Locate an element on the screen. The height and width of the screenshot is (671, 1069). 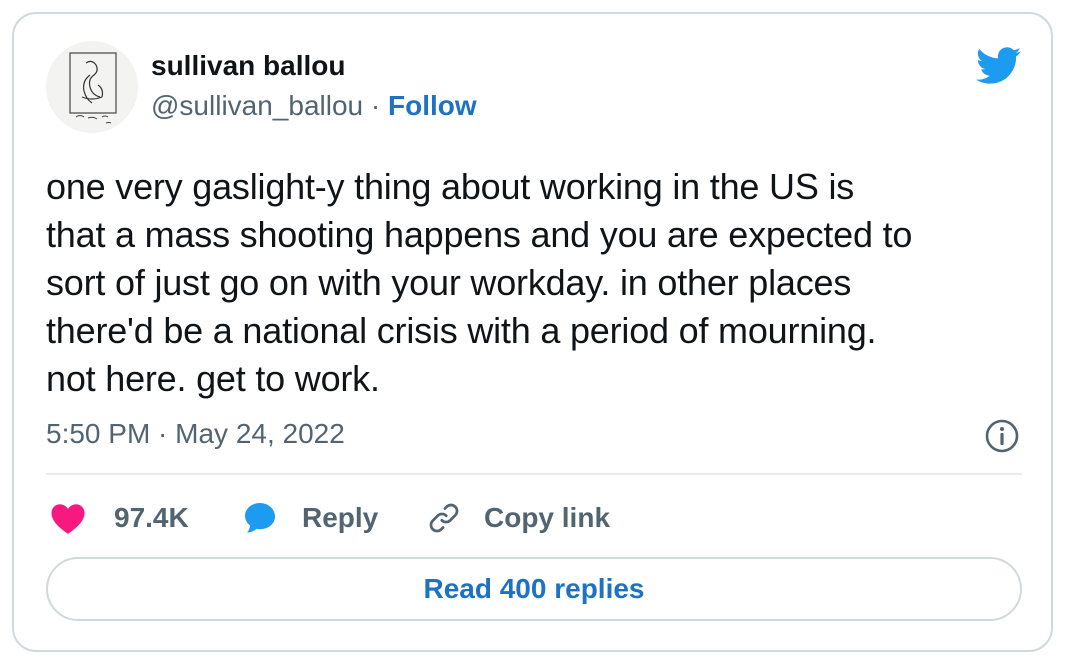
copy-link-button: Copy link is located at coordinates (518, 518).